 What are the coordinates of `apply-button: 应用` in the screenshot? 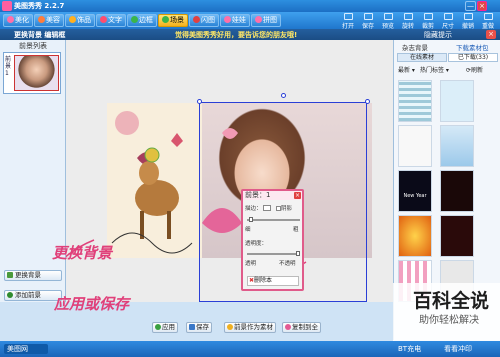 It's located at (165, 327).